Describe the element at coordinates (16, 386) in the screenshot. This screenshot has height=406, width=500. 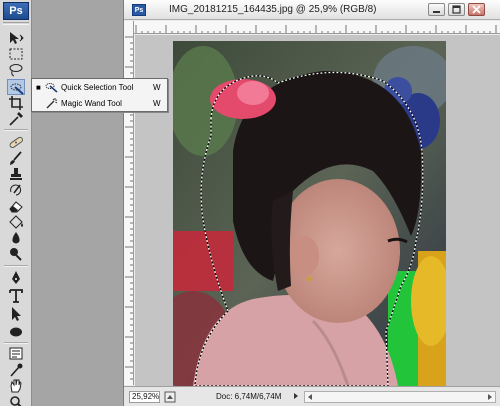
I see `hand-icon` at that location.